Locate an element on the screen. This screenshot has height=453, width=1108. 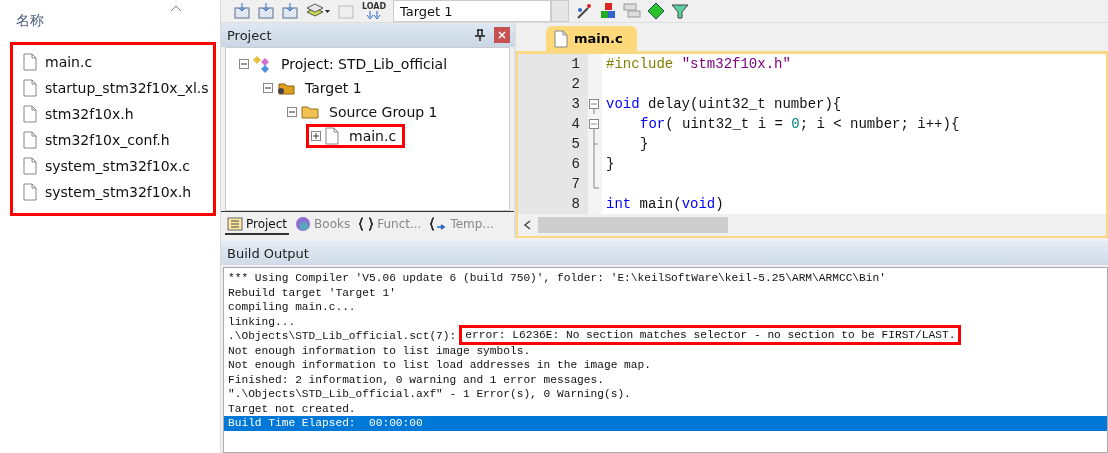
editor-tab: main.c is located at coordinates (591, 38).